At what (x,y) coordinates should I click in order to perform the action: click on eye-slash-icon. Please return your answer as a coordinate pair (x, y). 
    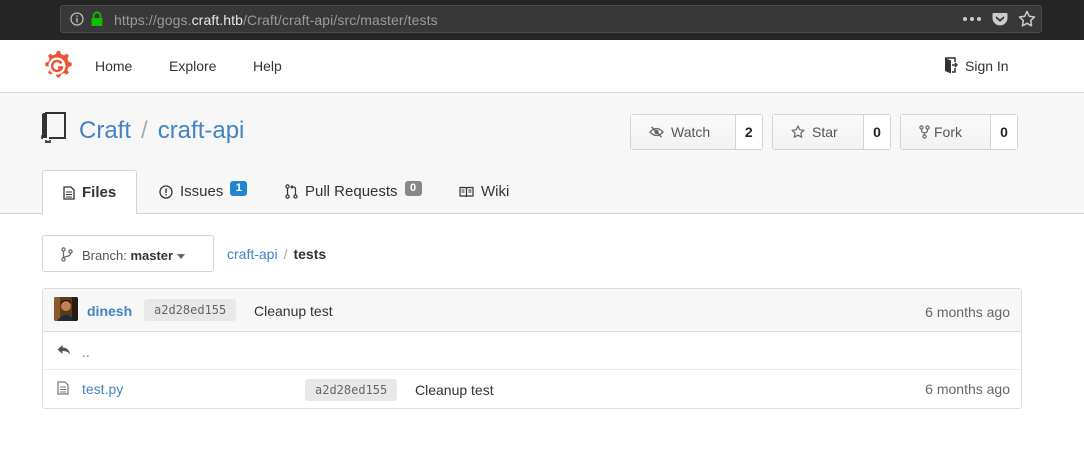
    Looking at the image, I should click on (656, 132).